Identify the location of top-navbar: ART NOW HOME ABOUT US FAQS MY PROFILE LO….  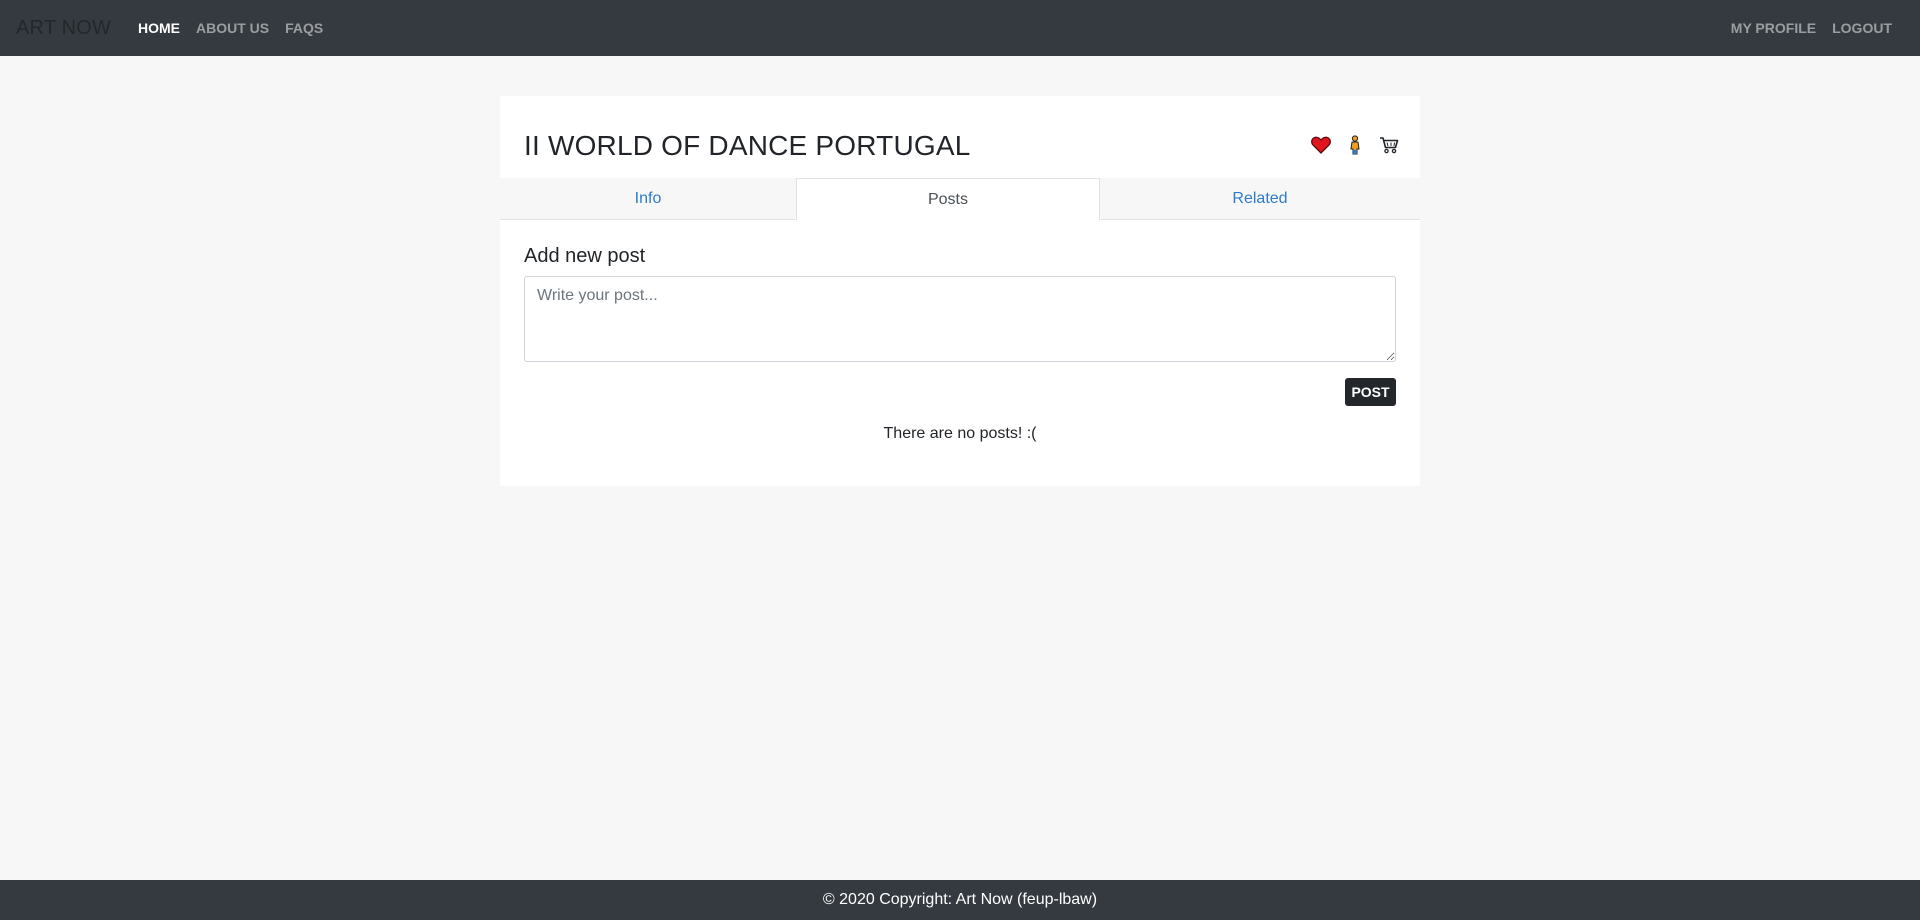
(960, 28).